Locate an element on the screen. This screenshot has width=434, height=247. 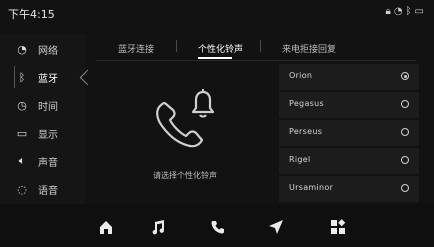
active-indicator is located at coordinates (44, 77).